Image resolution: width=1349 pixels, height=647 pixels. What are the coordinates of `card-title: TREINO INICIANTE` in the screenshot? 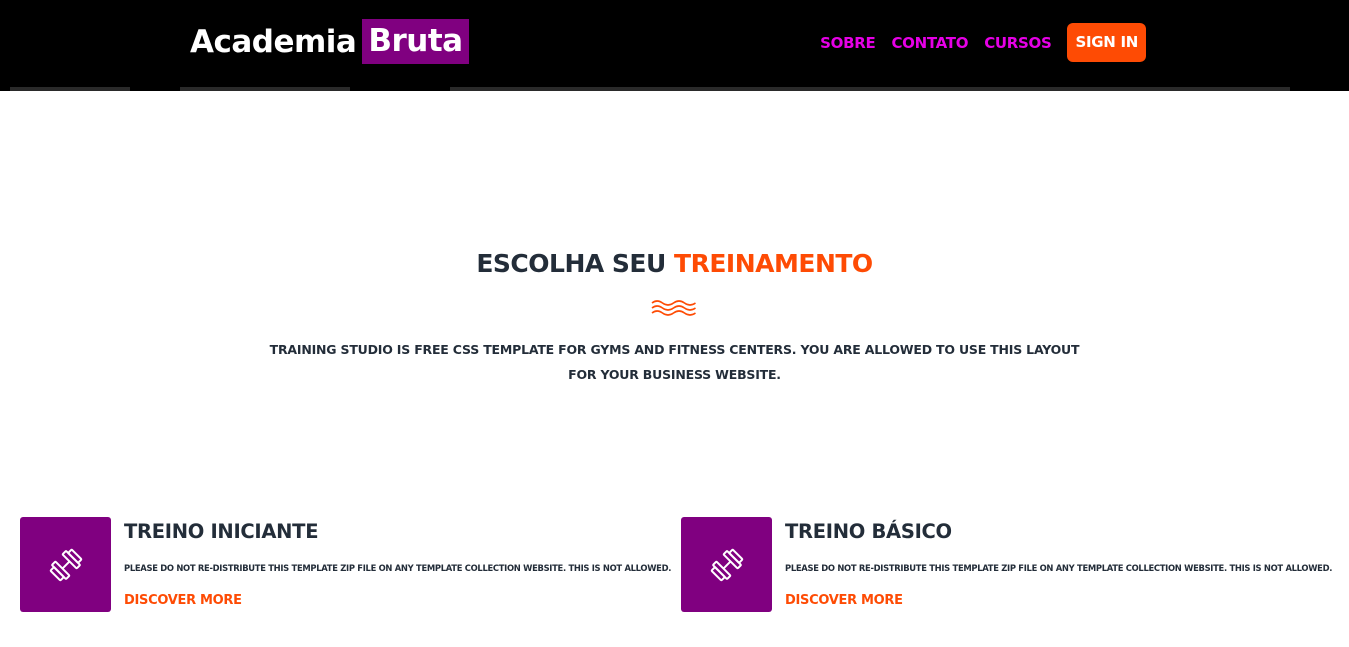 It's located at (221, 531).